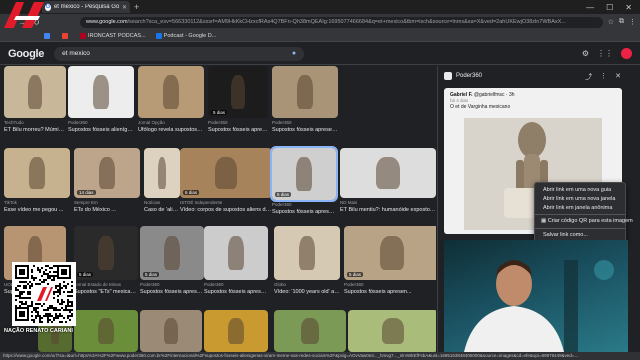 The height and width of the screenshot is (360, 640). Describe the element at coordinates (626, 53) in the screenshot. I see `avatar` at that location.